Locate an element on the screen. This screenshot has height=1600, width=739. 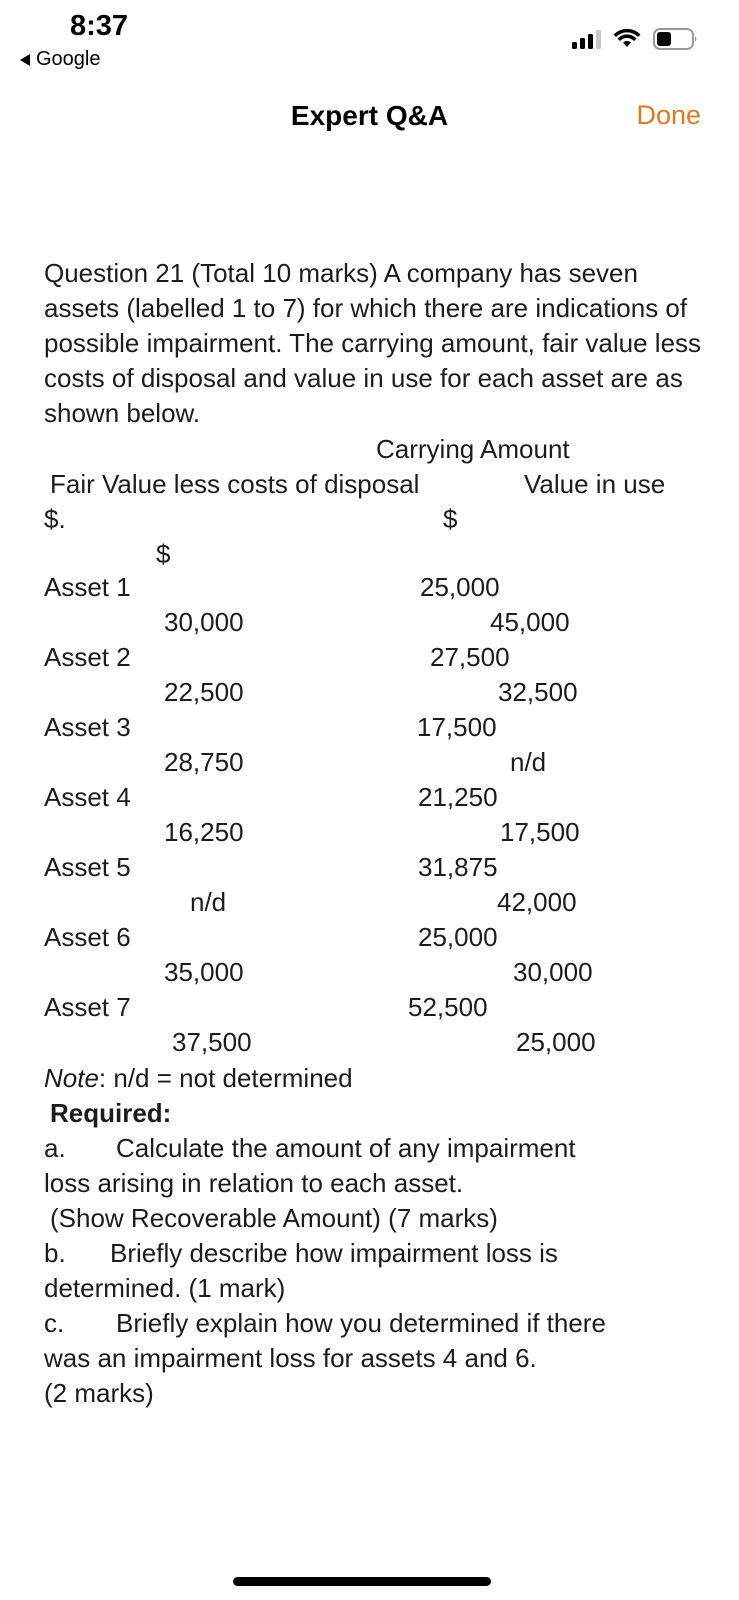
requirement-letter: b. is located at coordinates (55, 1253).